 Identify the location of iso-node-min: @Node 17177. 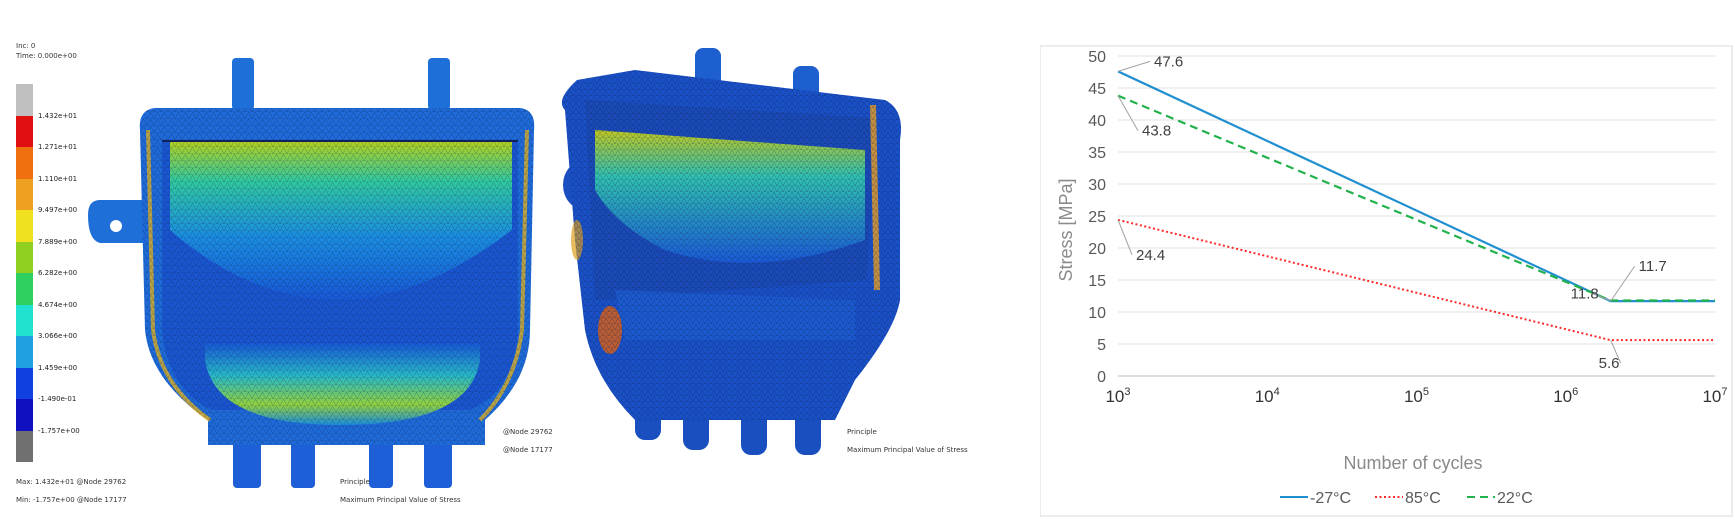
(528, 450).